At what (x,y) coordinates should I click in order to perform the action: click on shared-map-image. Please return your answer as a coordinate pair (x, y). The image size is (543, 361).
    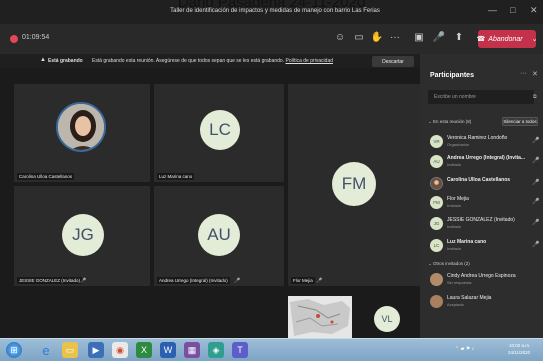
    Looking at the image, I should click on (320, 317).